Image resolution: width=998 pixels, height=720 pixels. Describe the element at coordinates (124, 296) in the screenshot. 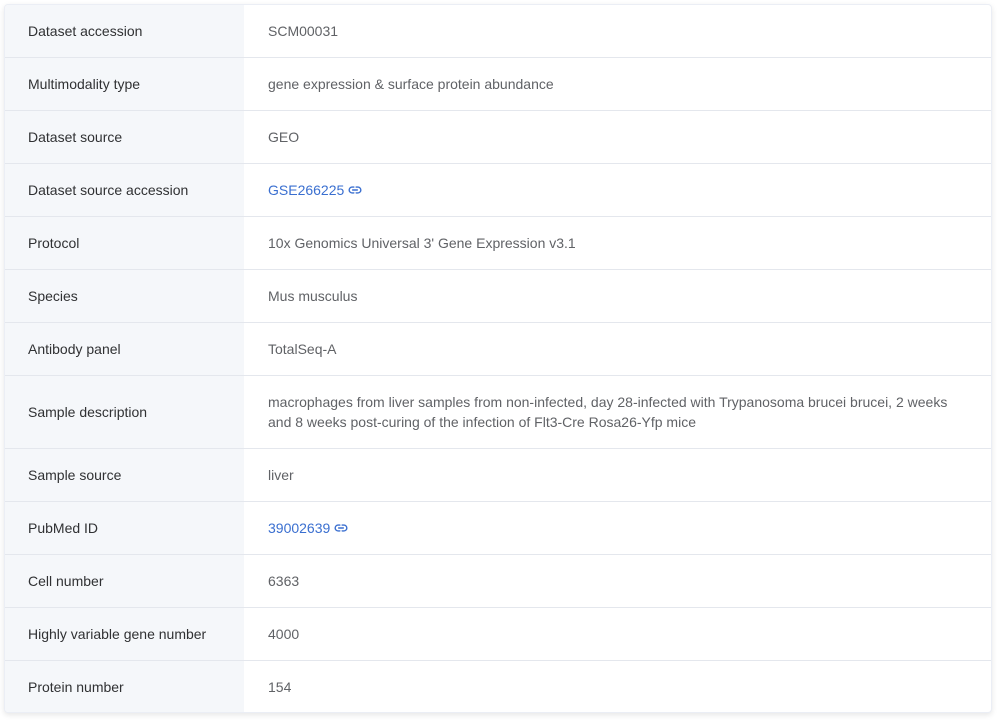

I see `label-species: Species` at that location.